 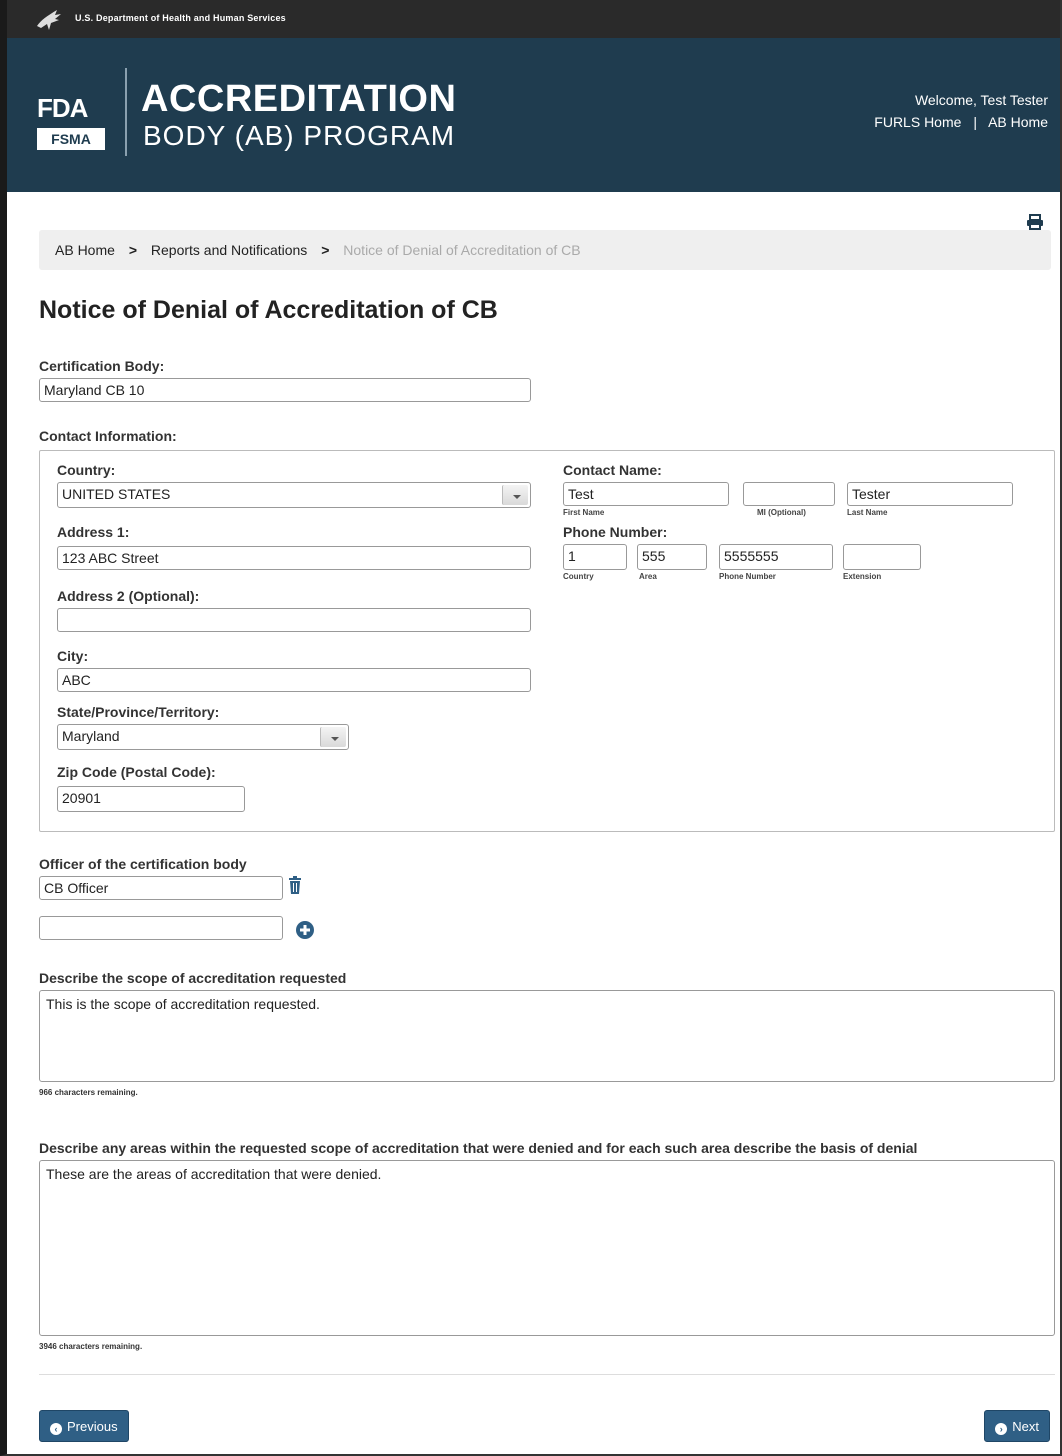 What do you see at coordinates (49, 20) in the screenshot?
I see `hhs-eagle-icon` at bounding box center [49, 20].